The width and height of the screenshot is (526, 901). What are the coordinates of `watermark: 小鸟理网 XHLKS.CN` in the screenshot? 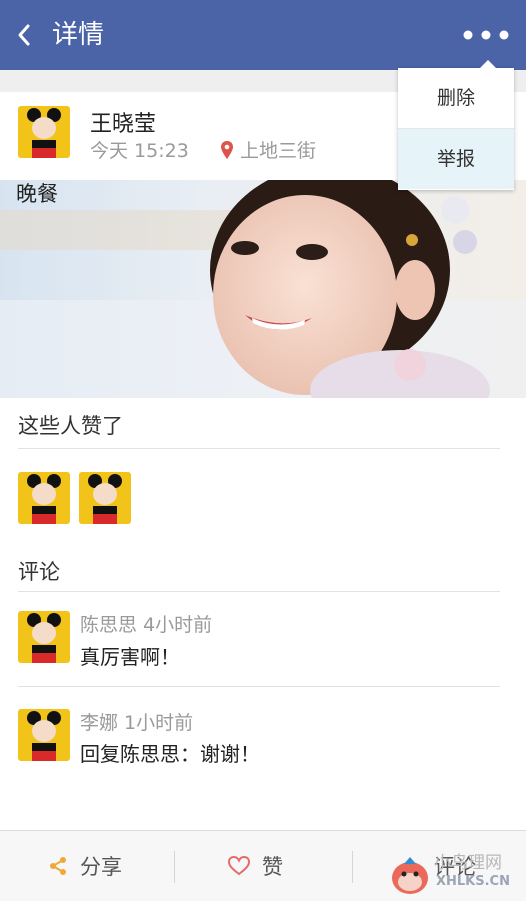 It's located at (456, 874).